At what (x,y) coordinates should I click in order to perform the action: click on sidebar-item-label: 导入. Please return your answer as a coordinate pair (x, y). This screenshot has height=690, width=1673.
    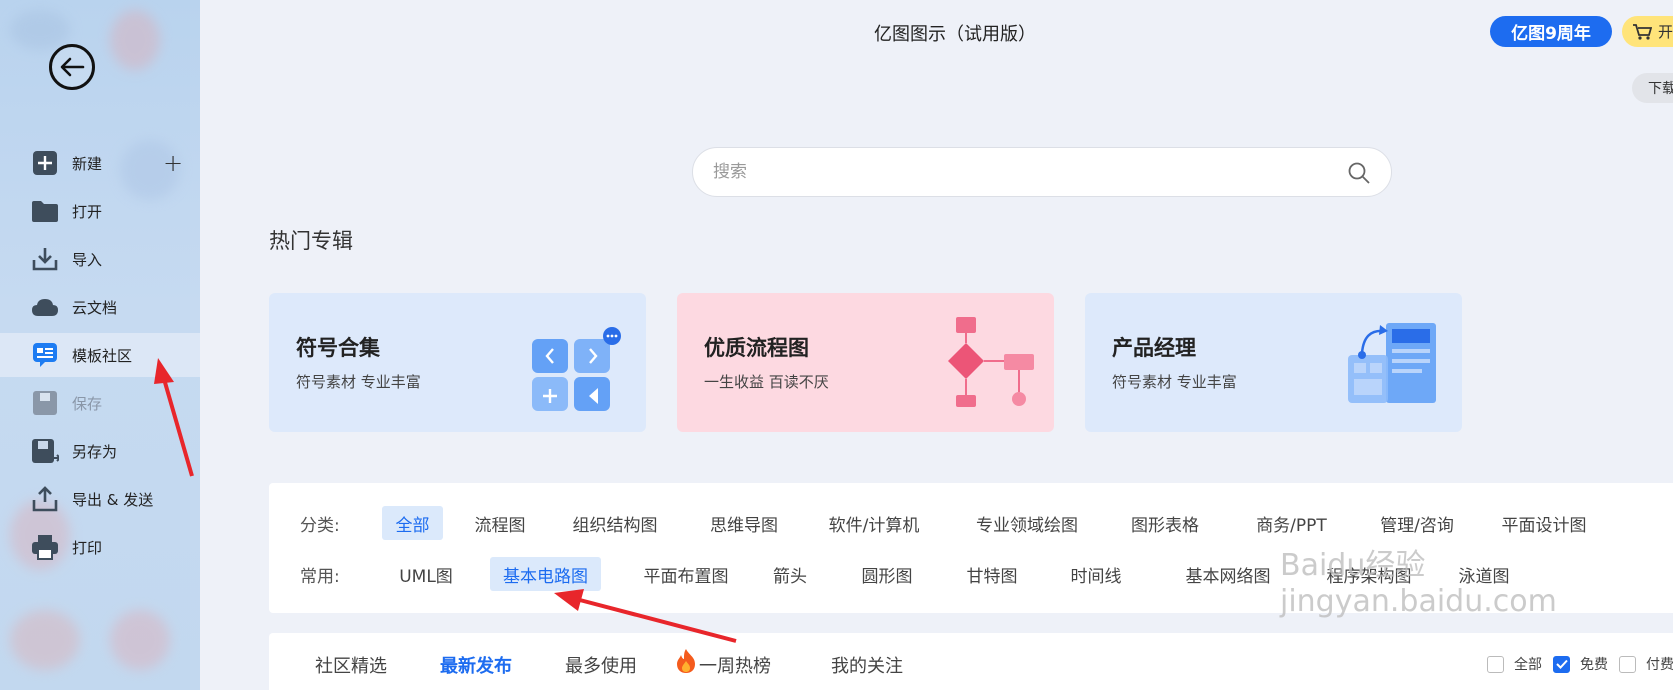
    Looking at the image, I should click on (87, 259).